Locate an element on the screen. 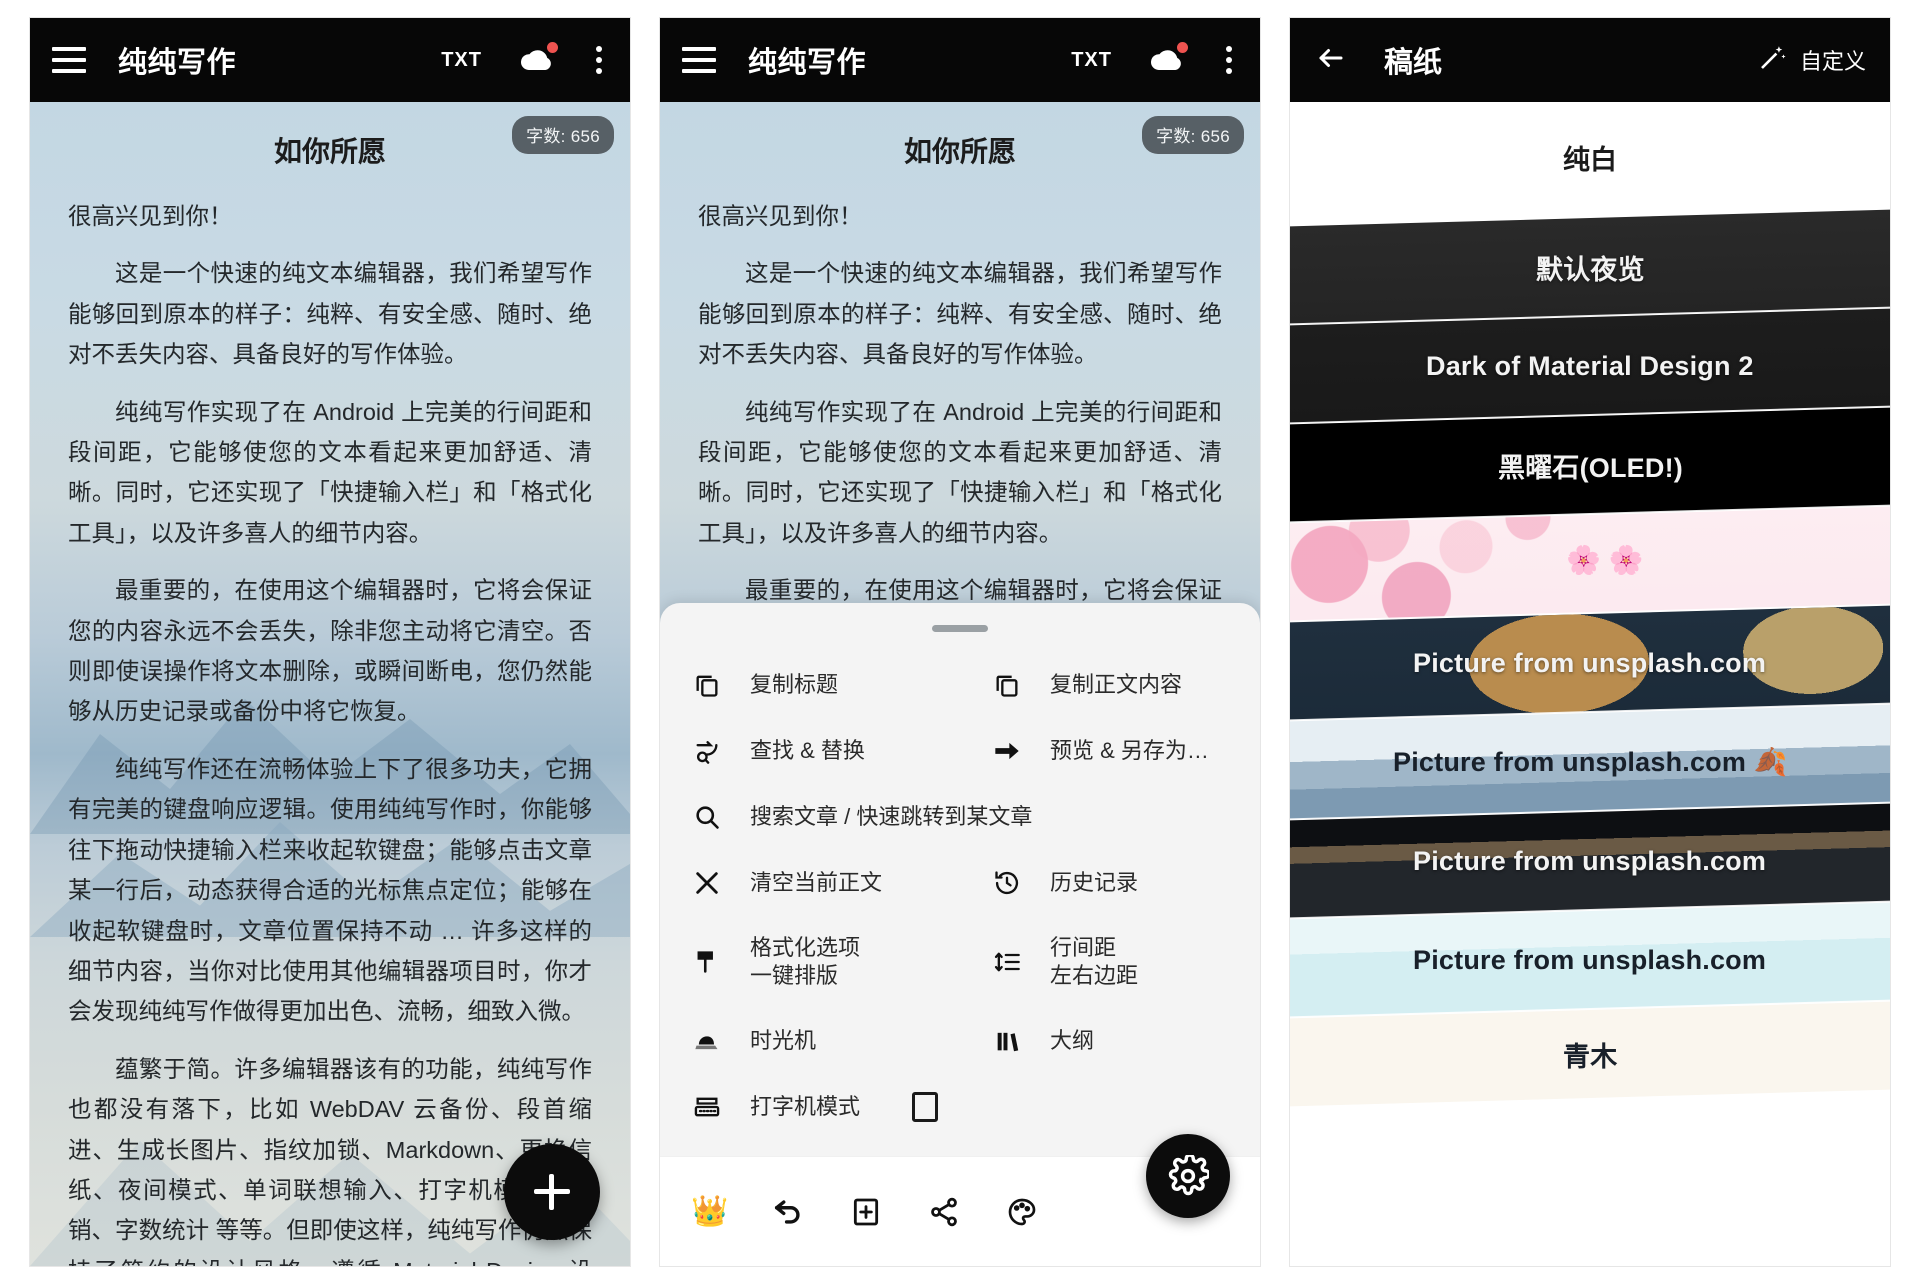  history-icon is located at coordinates (1007, 883).